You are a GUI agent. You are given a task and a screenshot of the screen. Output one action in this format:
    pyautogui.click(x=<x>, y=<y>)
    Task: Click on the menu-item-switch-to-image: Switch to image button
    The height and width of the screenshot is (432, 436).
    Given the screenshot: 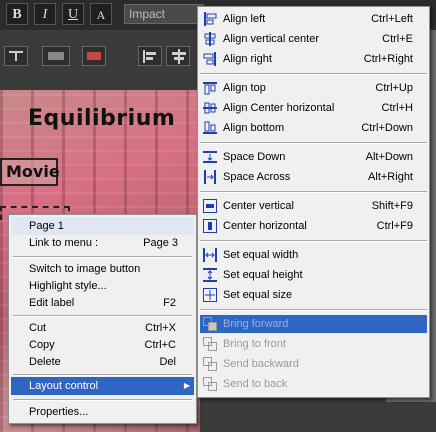 What is the action you would take?
    pyautogui.click(x=102, y=269)
    